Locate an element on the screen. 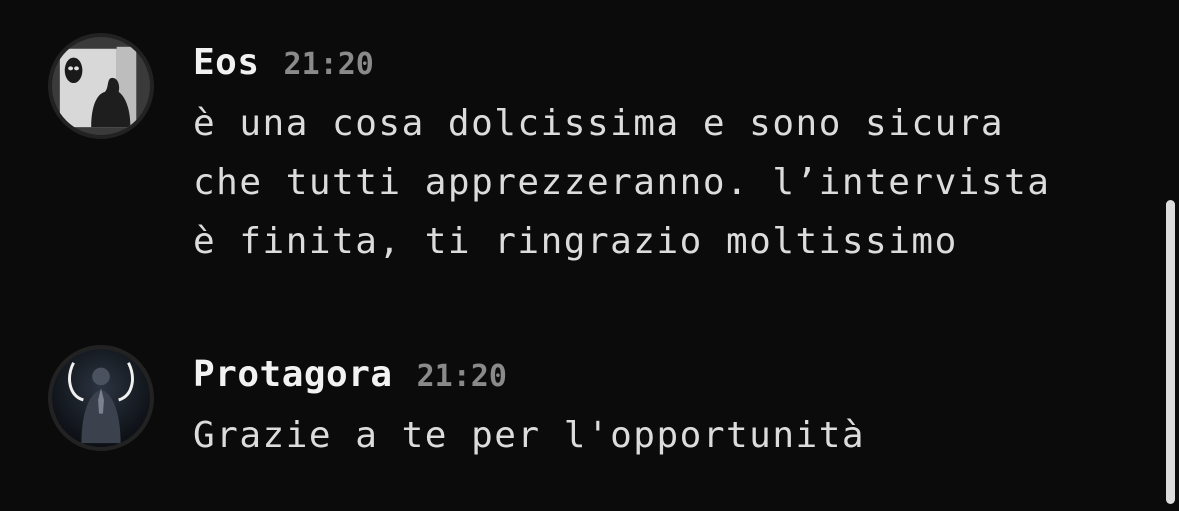  message-header: Eos 21:20 is located at coordinates (283, 62).